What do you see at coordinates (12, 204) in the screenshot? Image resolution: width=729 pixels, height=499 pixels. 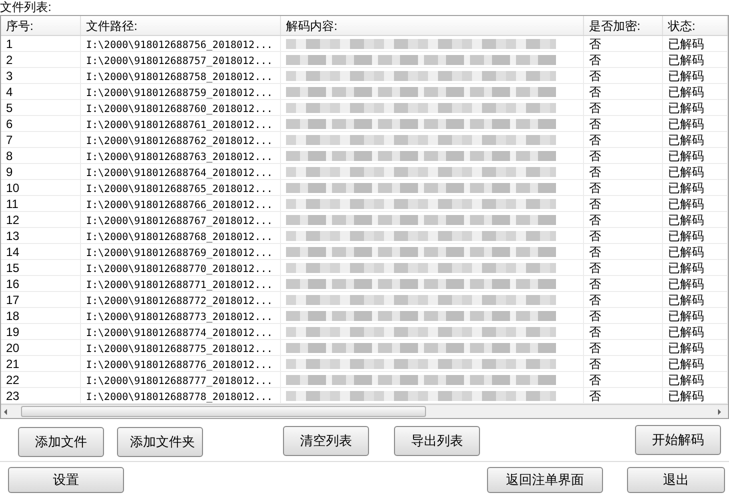 I see `table-cell: 11` at bounding box center [12, 204].